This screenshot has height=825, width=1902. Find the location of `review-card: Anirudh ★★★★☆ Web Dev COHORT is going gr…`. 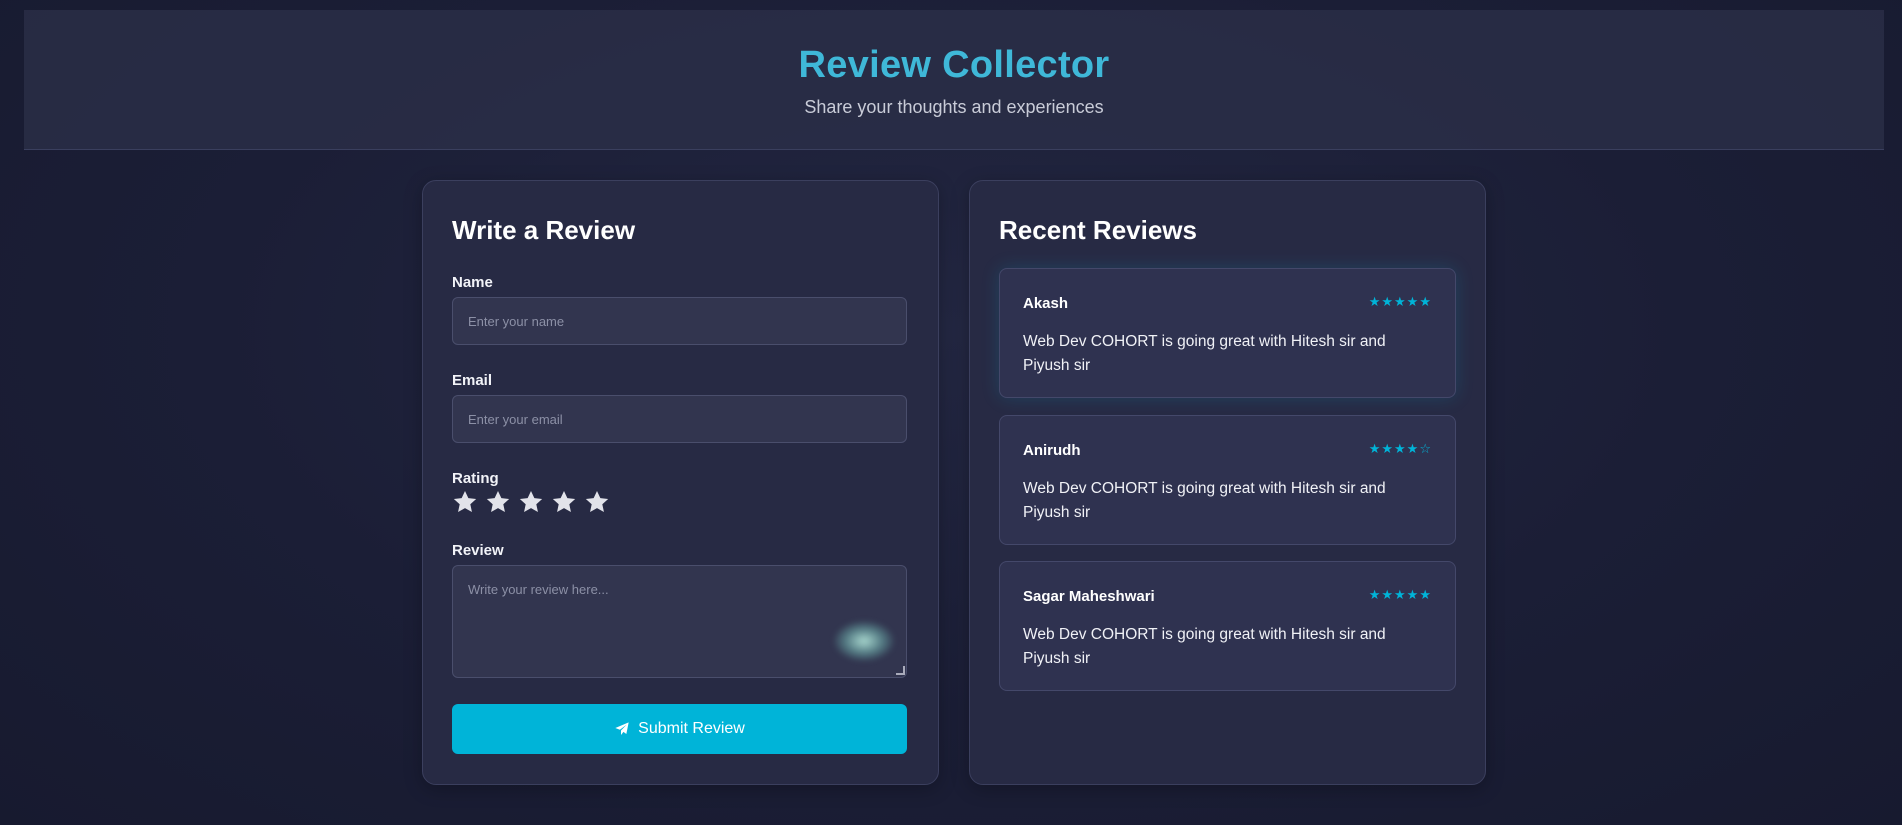

review-card: Anirudh ★★★★☆ Web Dev COHORT is going gr… is located at coordinates (1227, 480).